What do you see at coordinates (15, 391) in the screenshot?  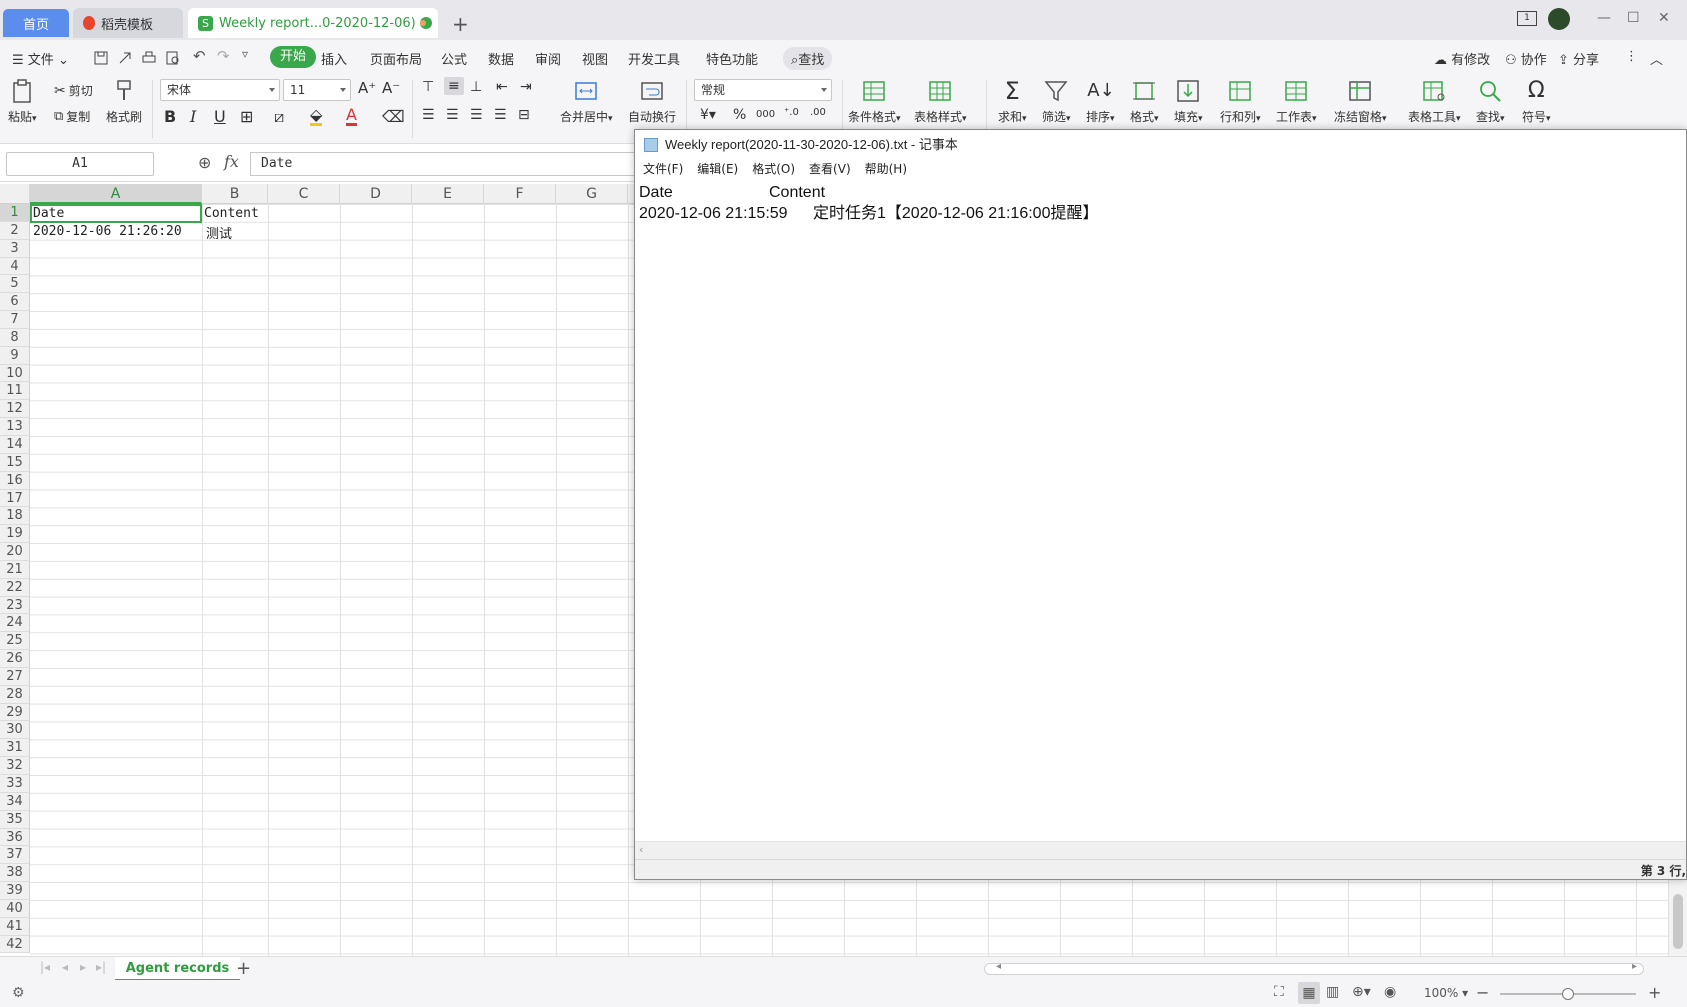 I see `row-header-11: 11` at bounding box center [15, 391].